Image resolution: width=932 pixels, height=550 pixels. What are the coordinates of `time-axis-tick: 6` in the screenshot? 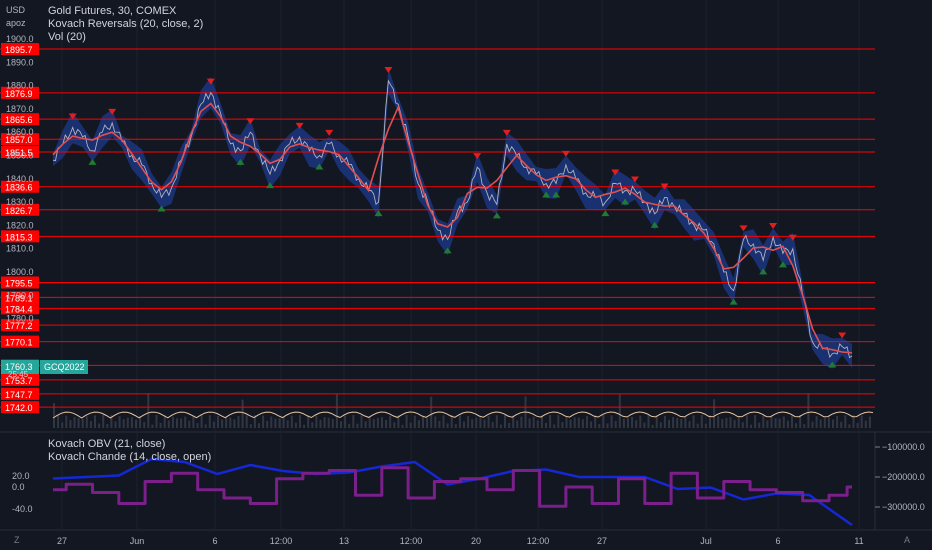 It's located at (777, 541).